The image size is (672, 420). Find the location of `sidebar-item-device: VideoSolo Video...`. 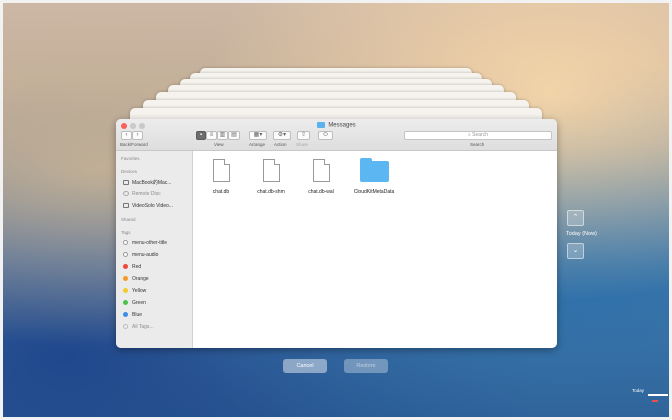

sidebar-item-device: VideoSolo Video... is located at coordinates (148, 206).